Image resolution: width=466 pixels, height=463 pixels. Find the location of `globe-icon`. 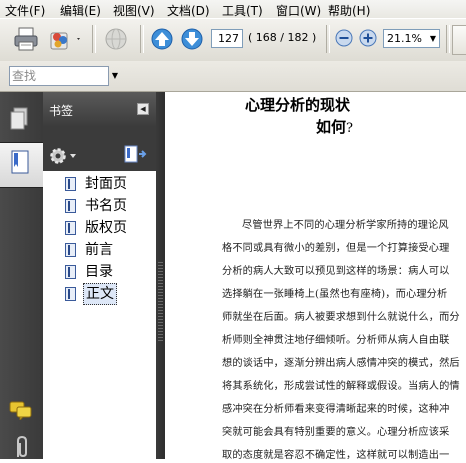

globe-icon is located at coordinates (116, 39).